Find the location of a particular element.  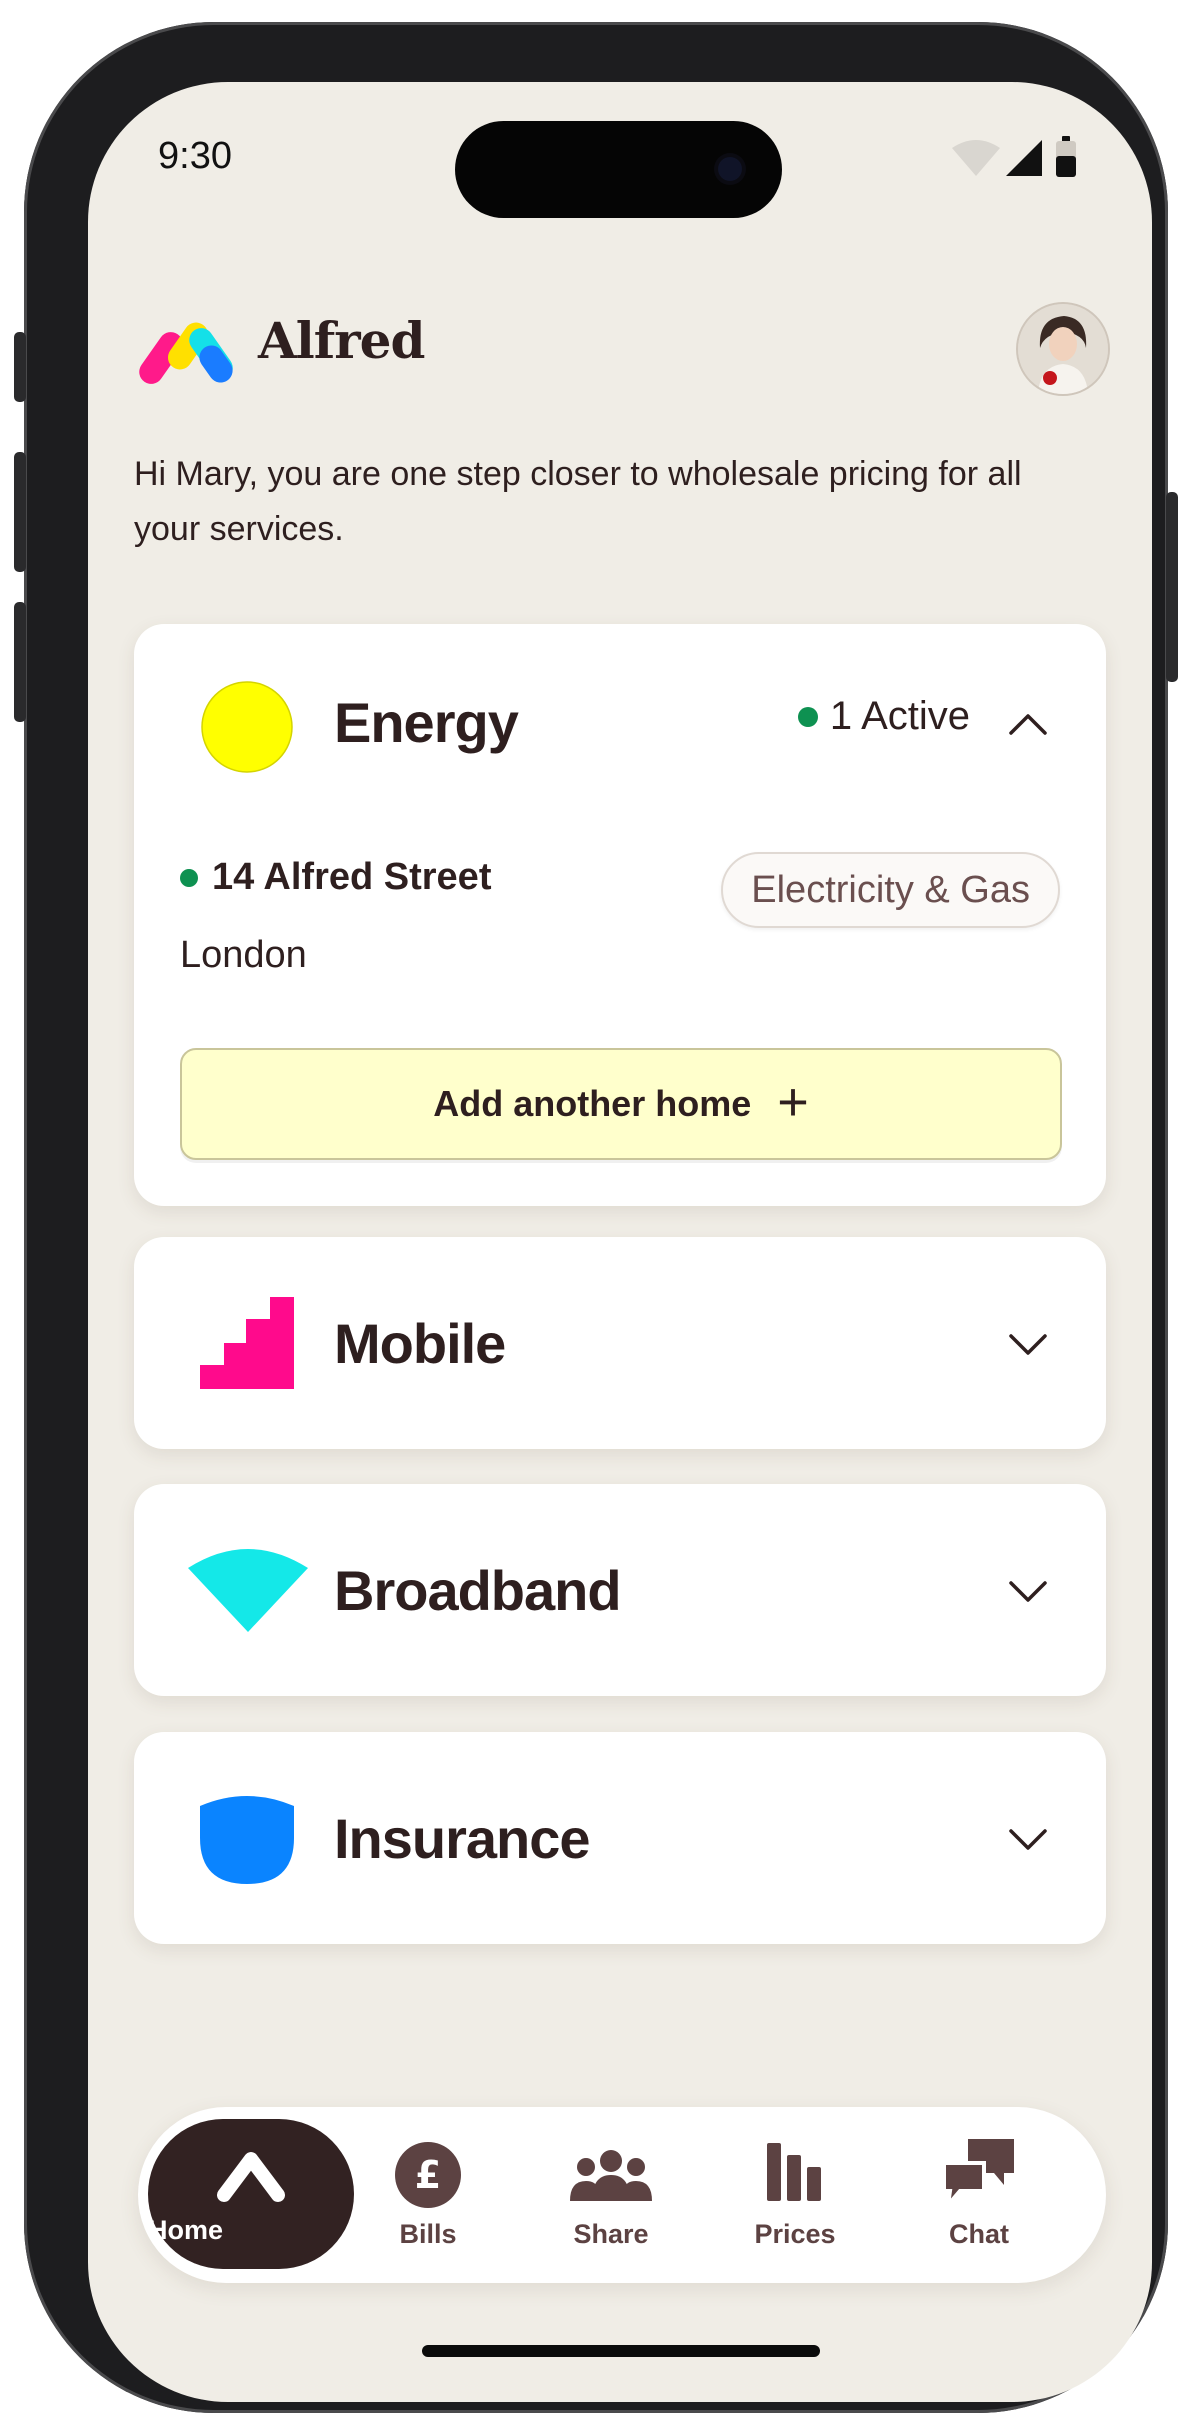

active-label: 1 Active is located at coordinates (899, 716).